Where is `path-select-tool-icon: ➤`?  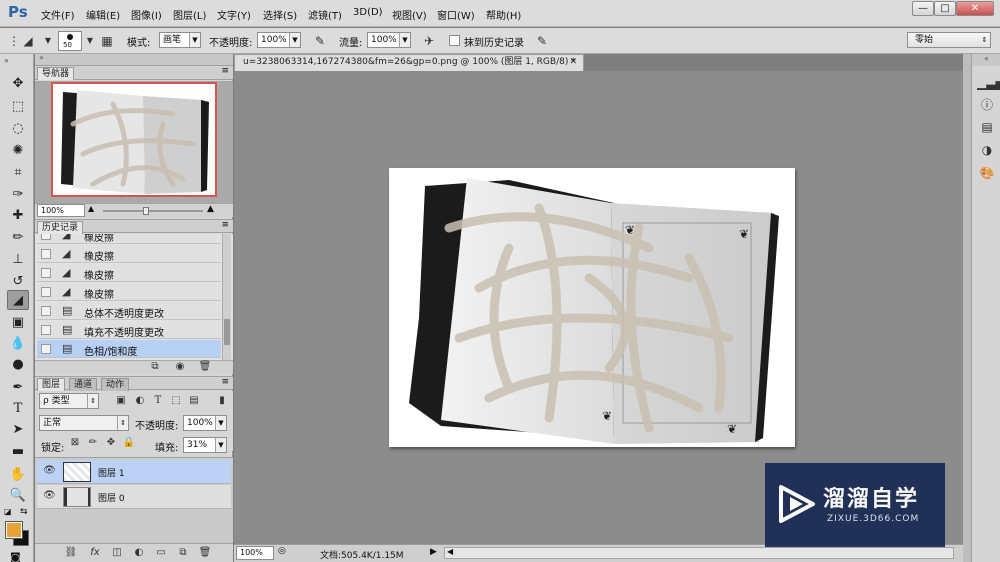 path-select-tool-icon: ➤ is located at coordinates (18, 430).